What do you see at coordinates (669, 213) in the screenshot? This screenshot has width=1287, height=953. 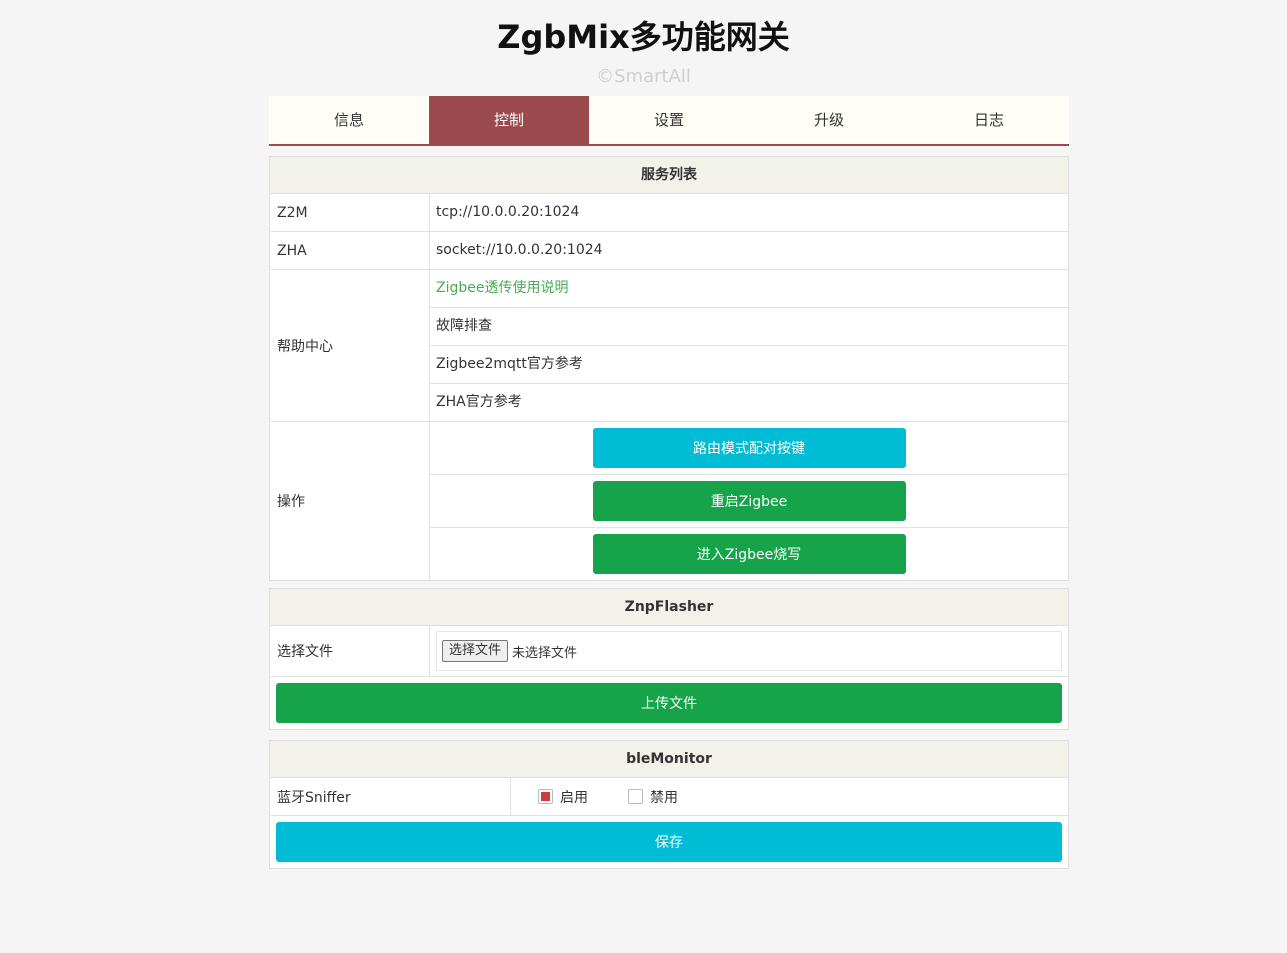 I see `z2m-row: Z2M tcp://10.0.0.20:1024` at bounding box center [669, 213].